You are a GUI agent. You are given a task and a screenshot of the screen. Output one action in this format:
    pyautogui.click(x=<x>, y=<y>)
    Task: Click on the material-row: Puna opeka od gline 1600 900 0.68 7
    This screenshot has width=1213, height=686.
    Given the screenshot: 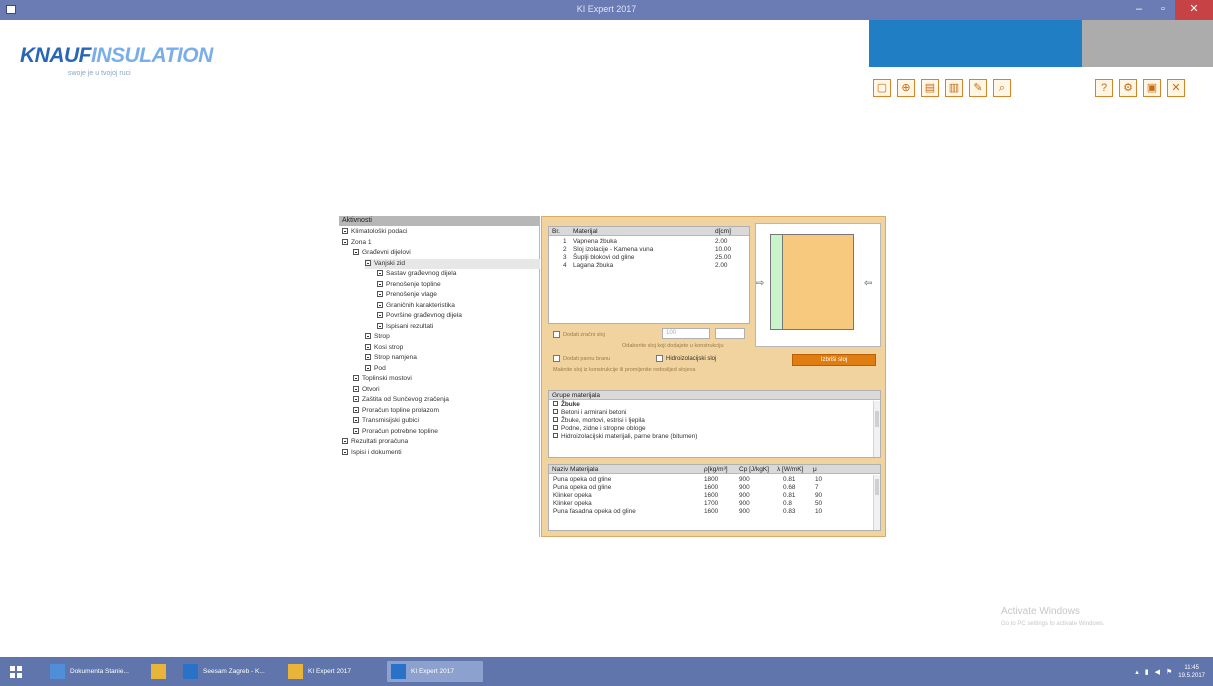 What is the action you would take?
    pyautogui.click(x=714, y=488)
    